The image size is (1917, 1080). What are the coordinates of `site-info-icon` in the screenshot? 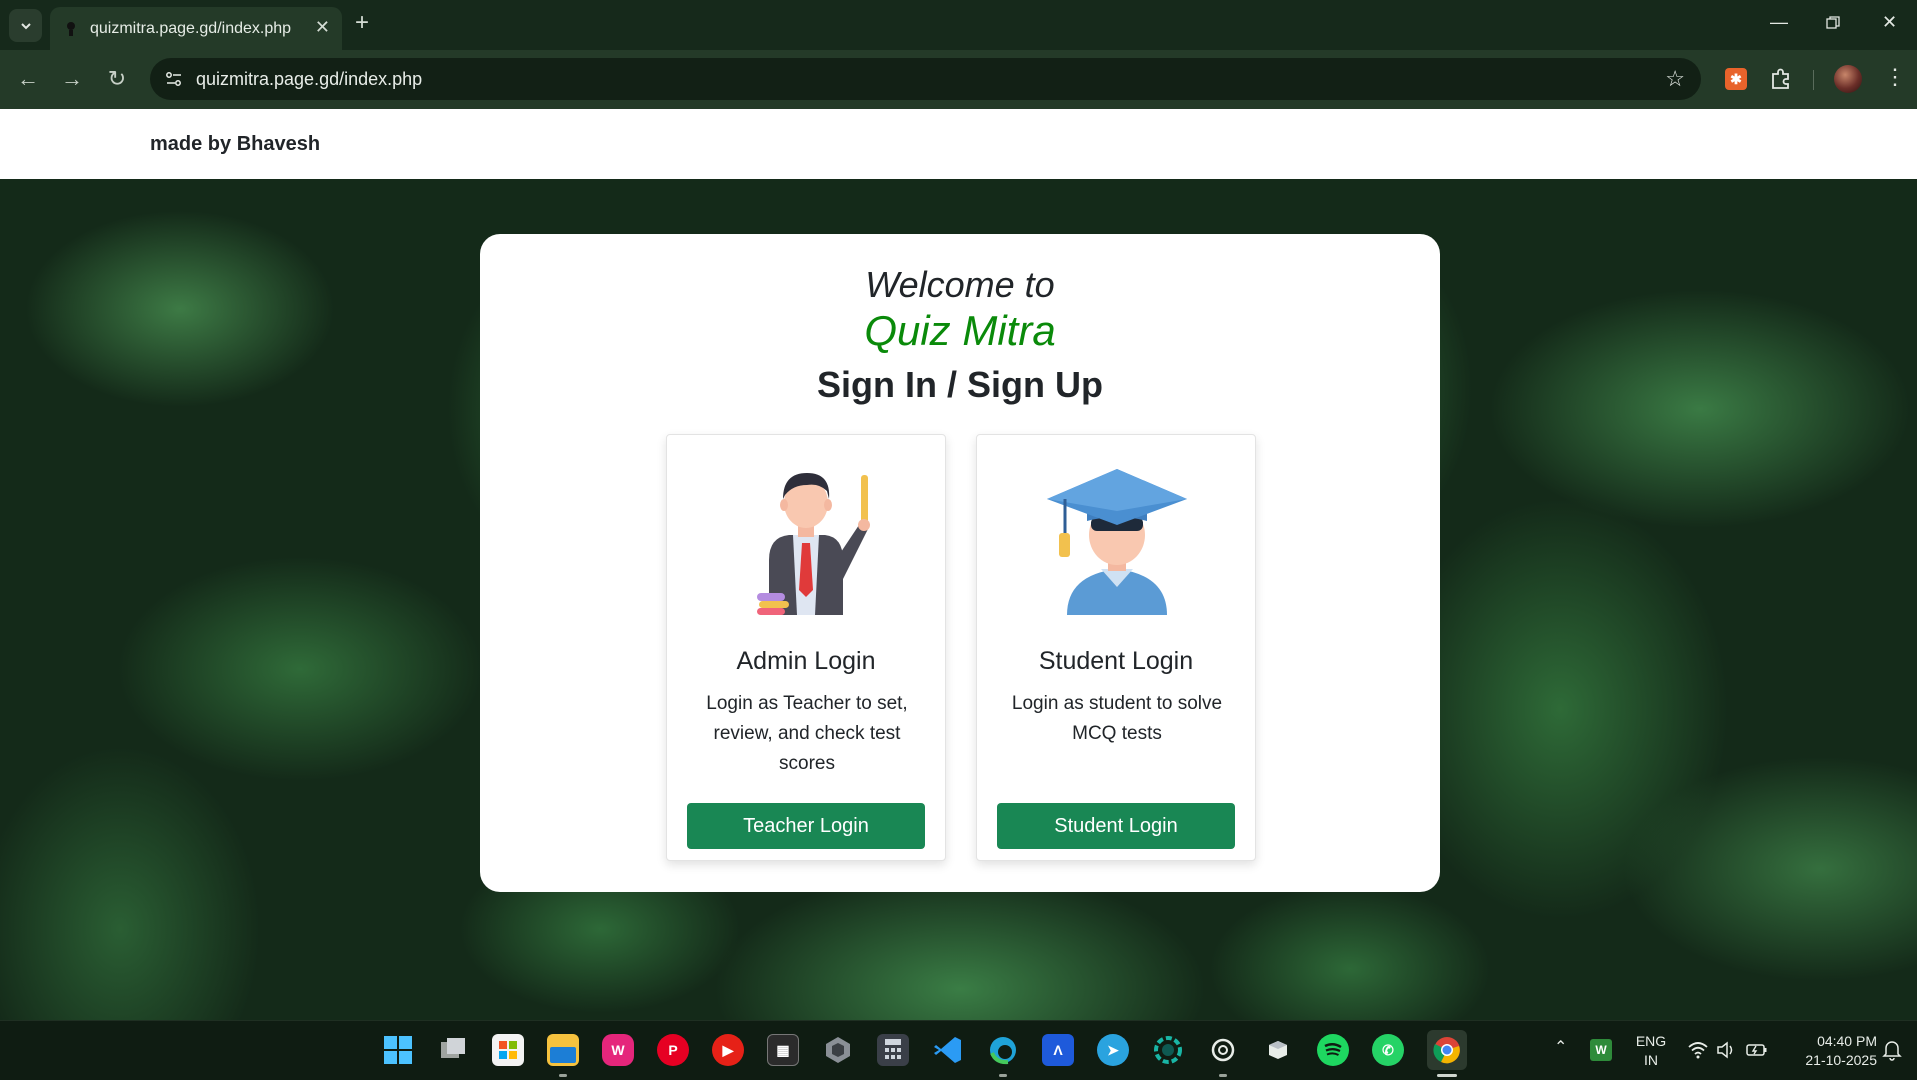 It's located at (174, 79).